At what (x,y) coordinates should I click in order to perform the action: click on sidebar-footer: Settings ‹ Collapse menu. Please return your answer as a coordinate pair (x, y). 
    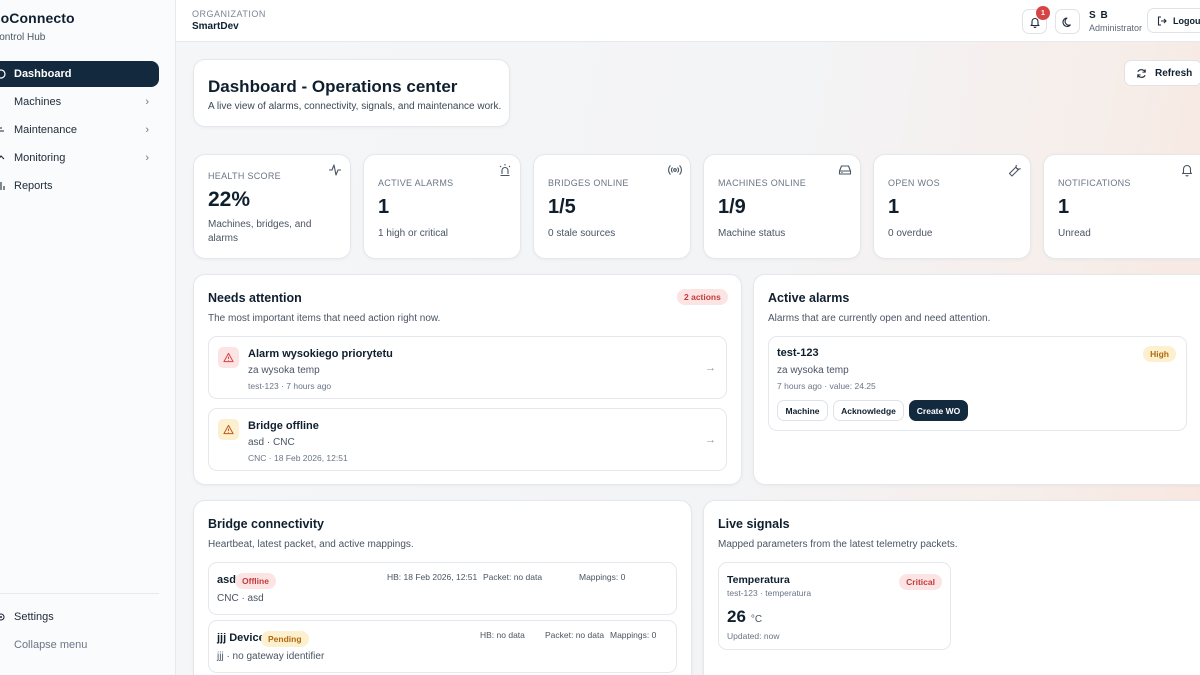
    Looking at the image, I should click on (79, 626).